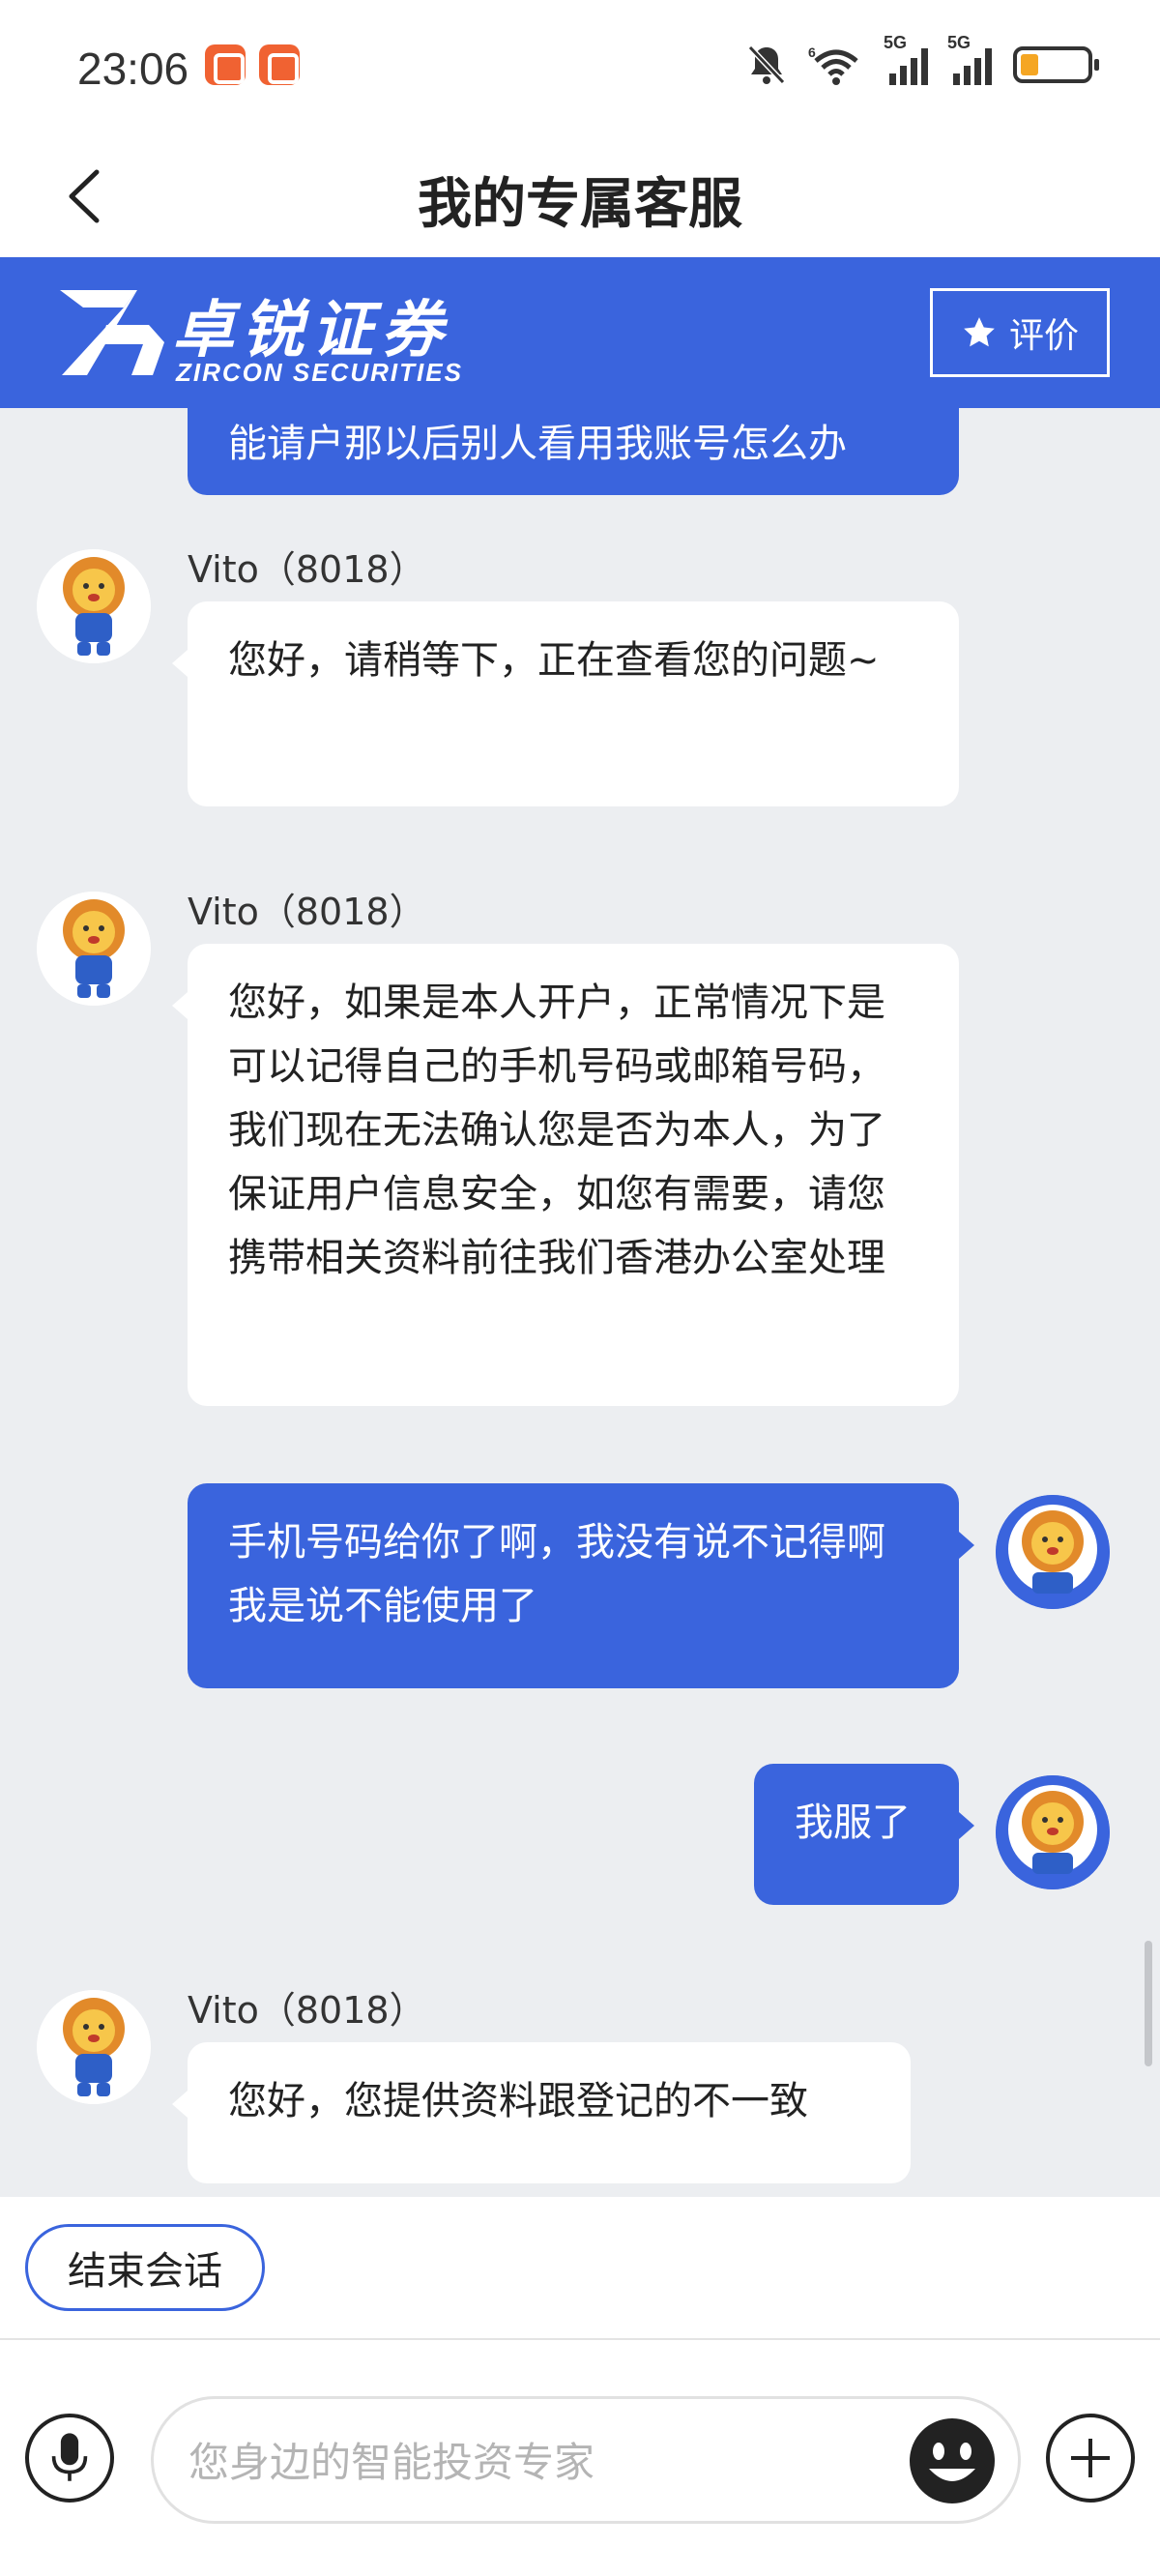 This screenshot has width=1160, height=2576. Describe the element at coordinates (541, 2112) in the screenshot. I see `agent-message-bubble: 您好，您提供资料跟登记的不一致` at that location.